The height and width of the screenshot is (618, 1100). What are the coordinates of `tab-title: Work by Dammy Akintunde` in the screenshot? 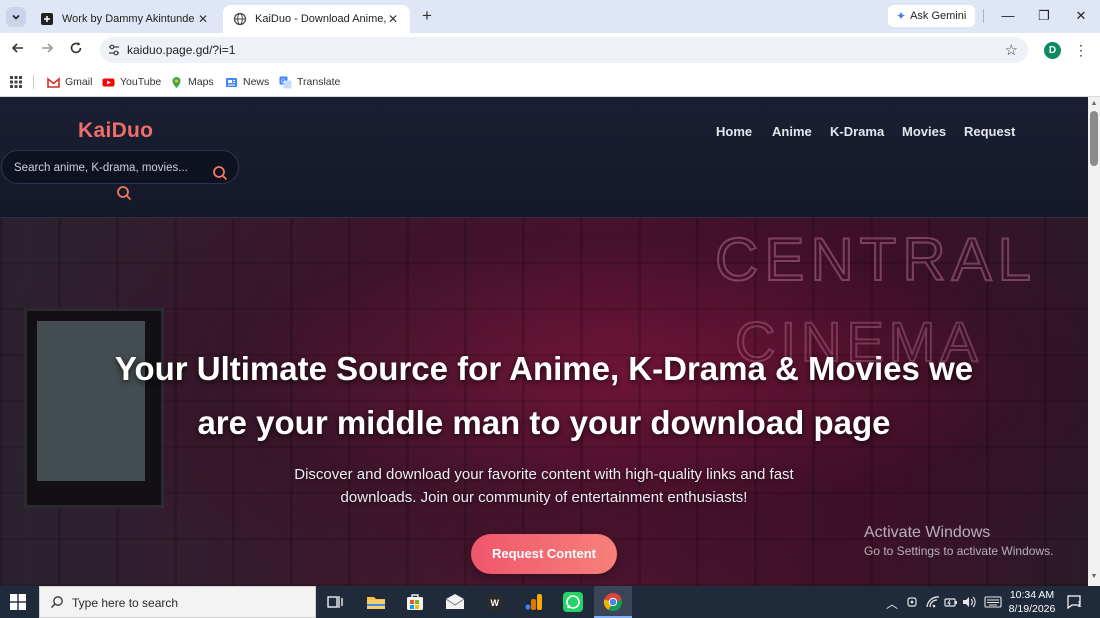 It's located at (128, 19).